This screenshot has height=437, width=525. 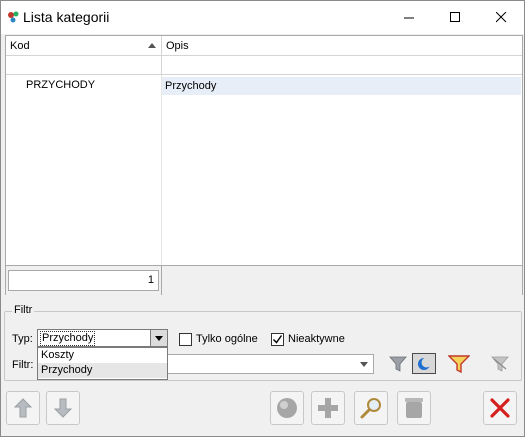 I want to click on type-select-value: Przychody, so click(x=68, y=338).